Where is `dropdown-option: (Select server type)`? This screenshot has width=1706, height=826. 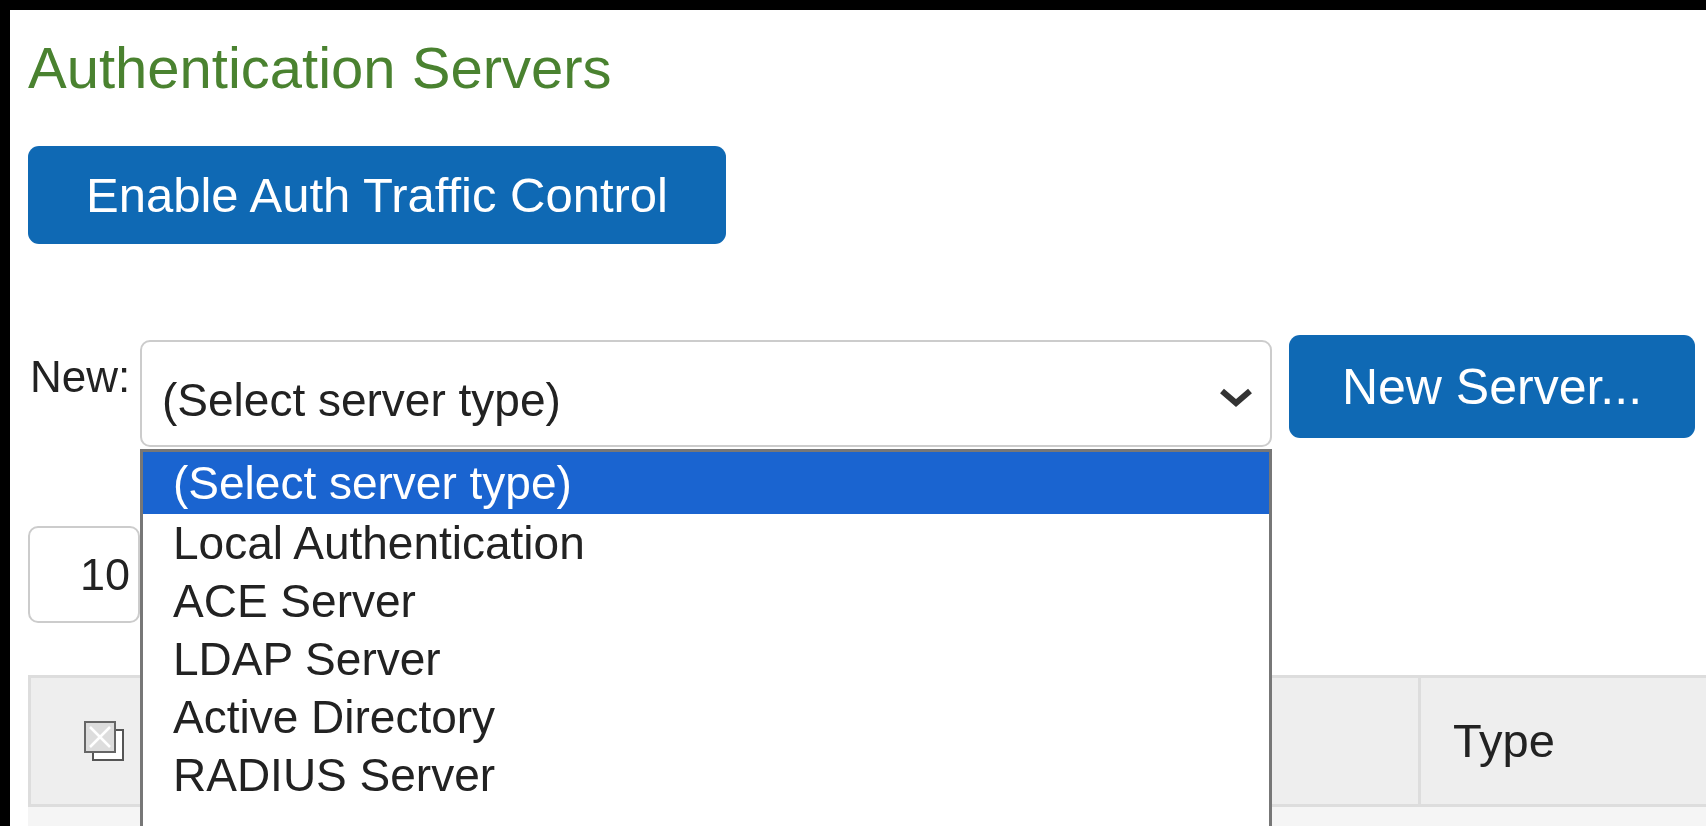 dropdown-option: (Select server type) is located at coordinates (706, 483).